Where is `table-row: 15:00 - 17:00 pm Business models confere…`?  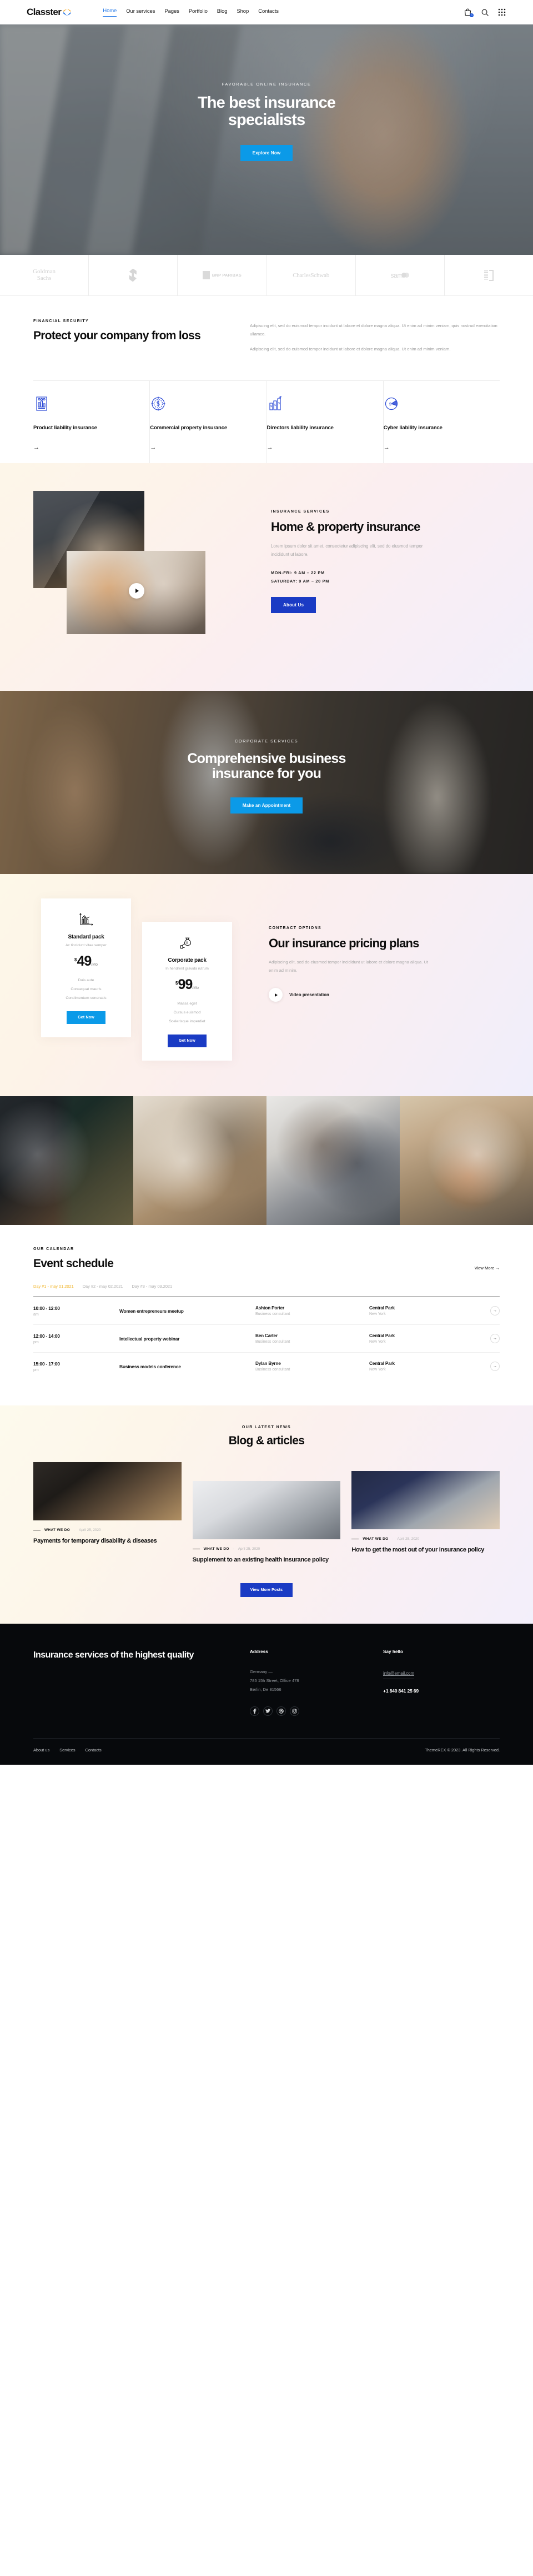 table-row: 15:00 - 17:00 pm Business models confere… is located at coordinates (266, 1366).